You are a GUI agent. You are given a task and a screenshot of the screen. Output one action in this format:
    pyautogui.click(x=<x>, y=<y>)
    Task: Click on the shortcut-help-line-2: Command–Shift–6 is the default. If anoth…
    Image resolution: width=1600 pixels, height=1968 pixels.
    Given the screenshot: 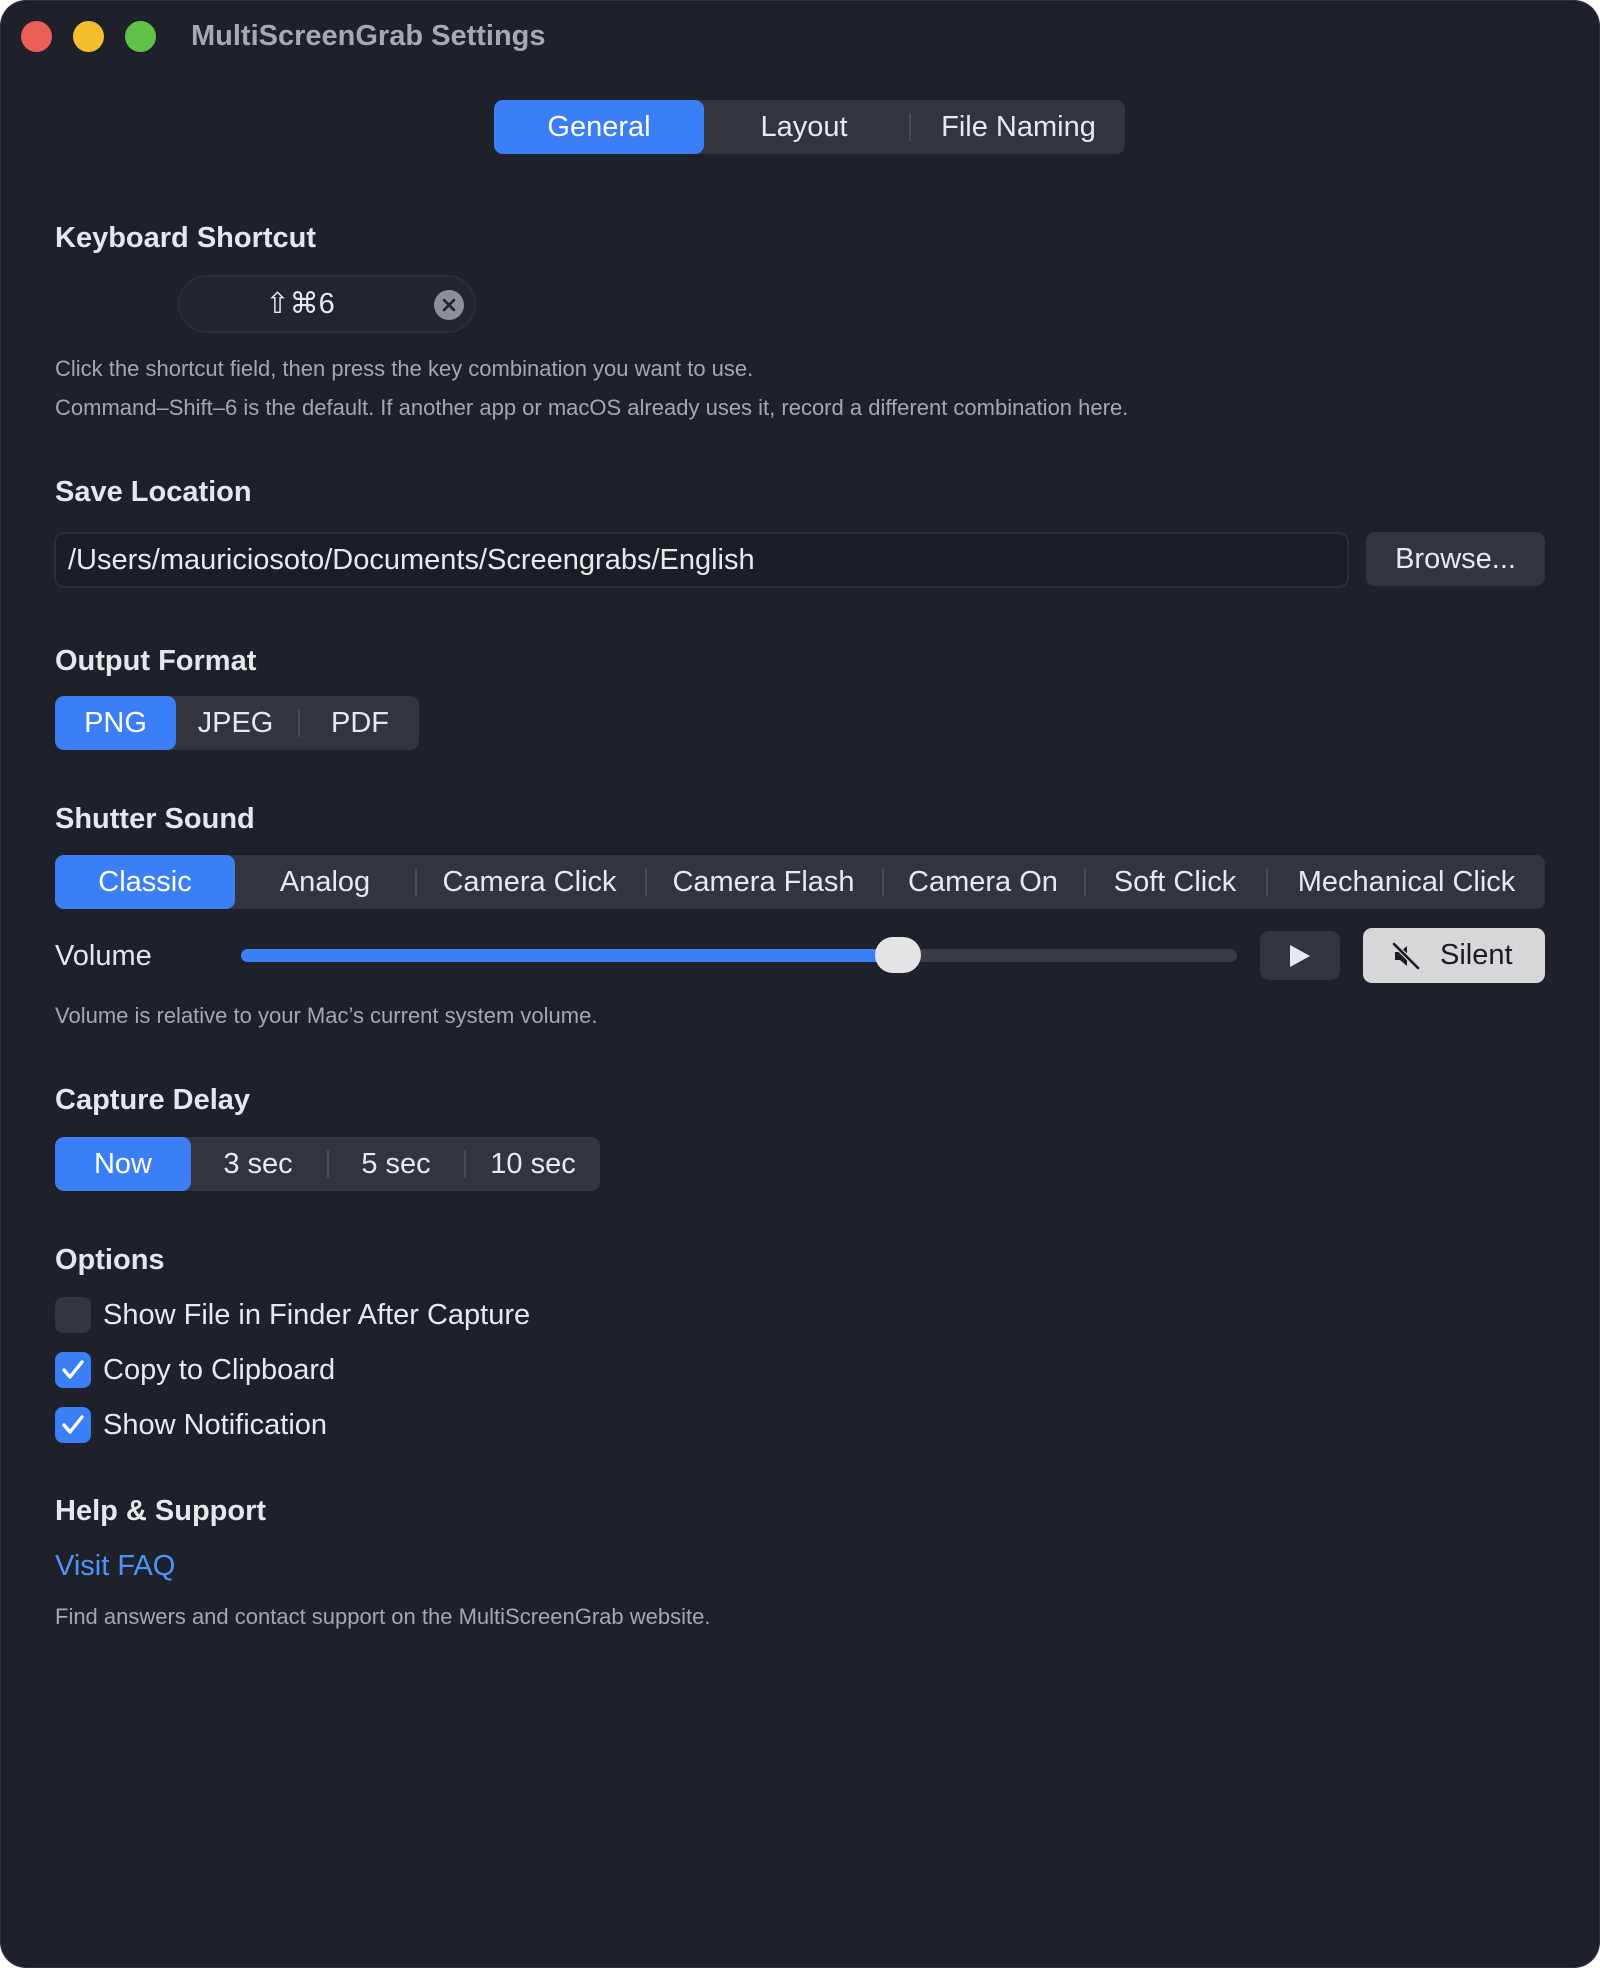 What is the action you would take?
    pyautogui.click(x=592, y=407)
    